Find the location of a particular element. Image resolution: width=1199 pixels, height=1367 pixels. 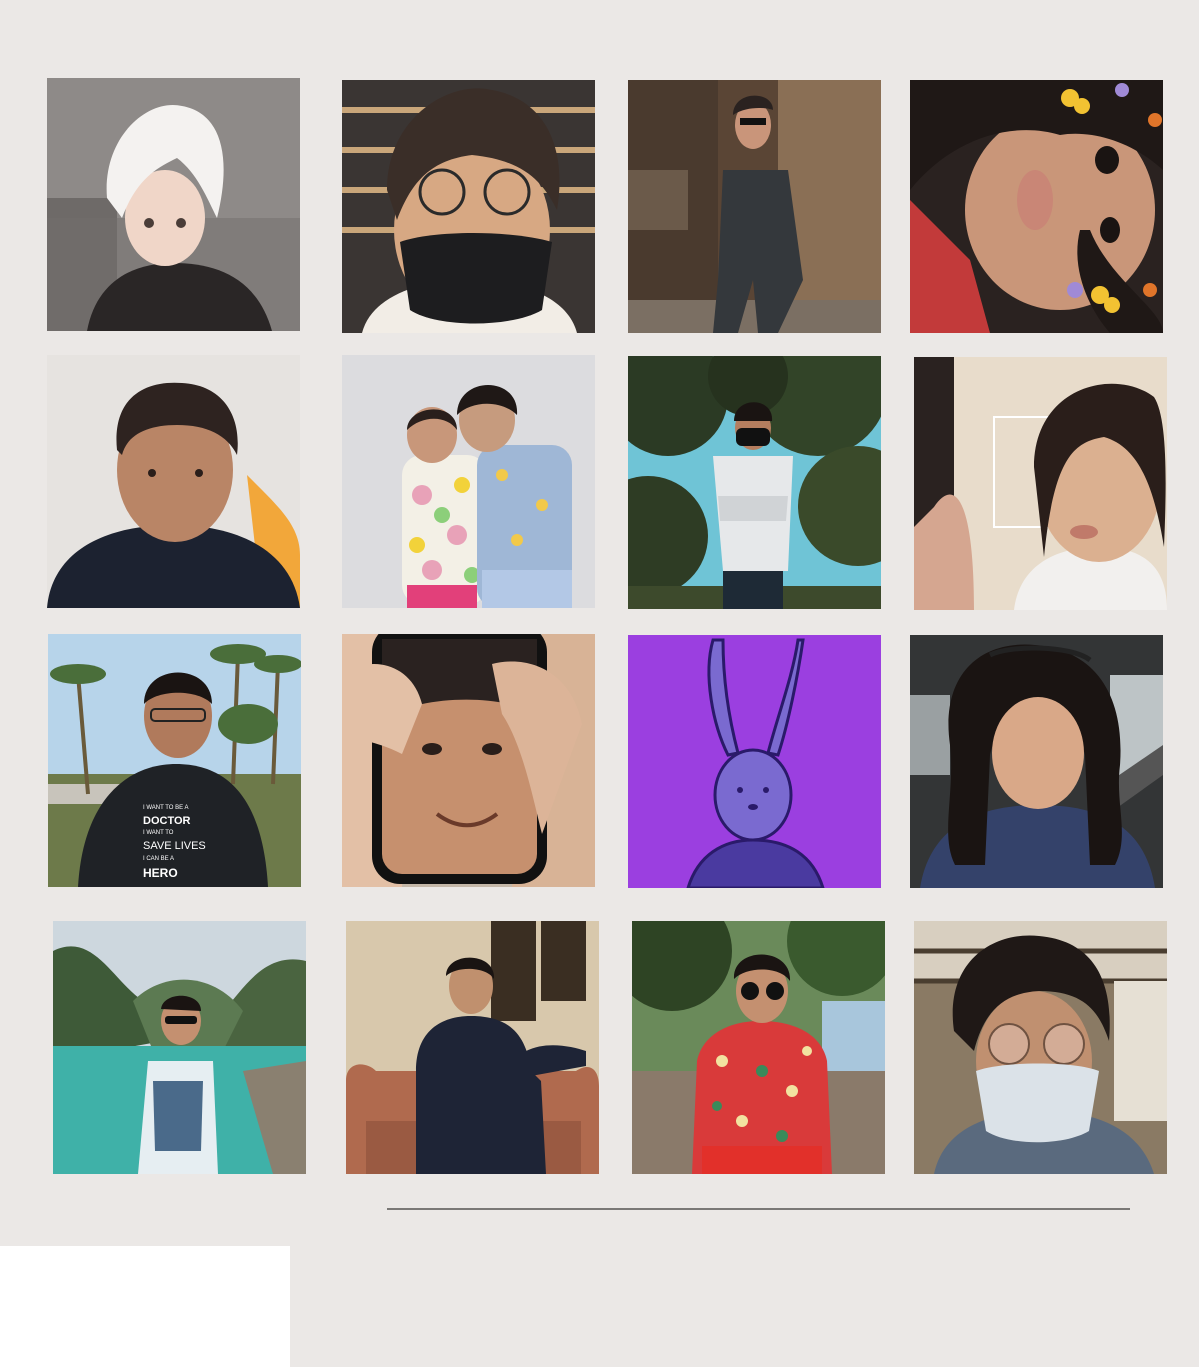

lagoon-image is located at coordinates (179, 1047).